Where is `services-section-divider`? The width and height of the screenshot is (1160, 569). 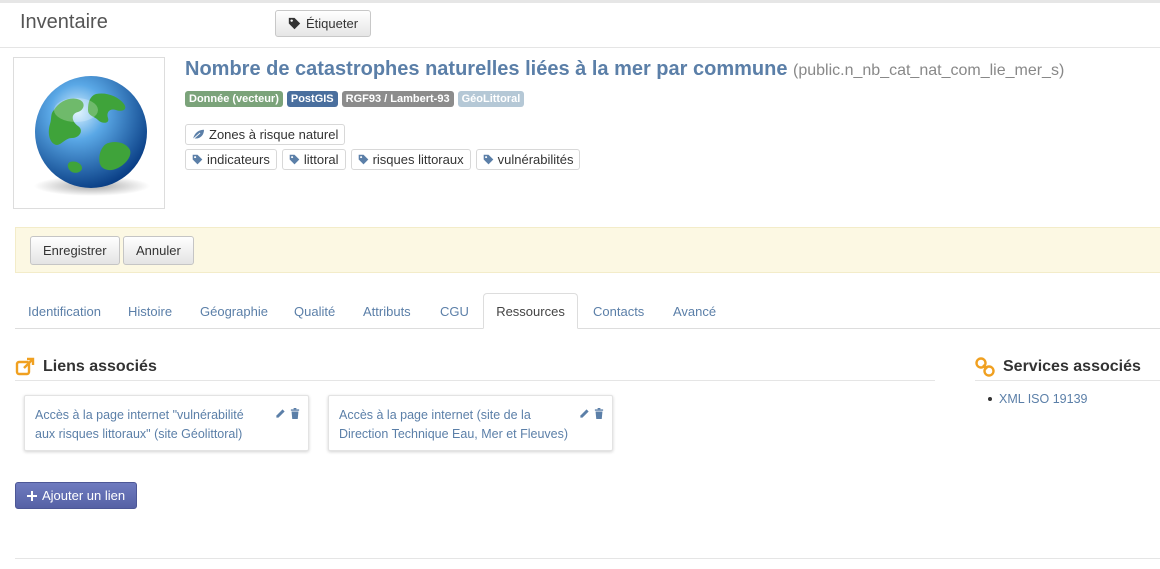
services-section-divider is located at coordinates (1067, 380).